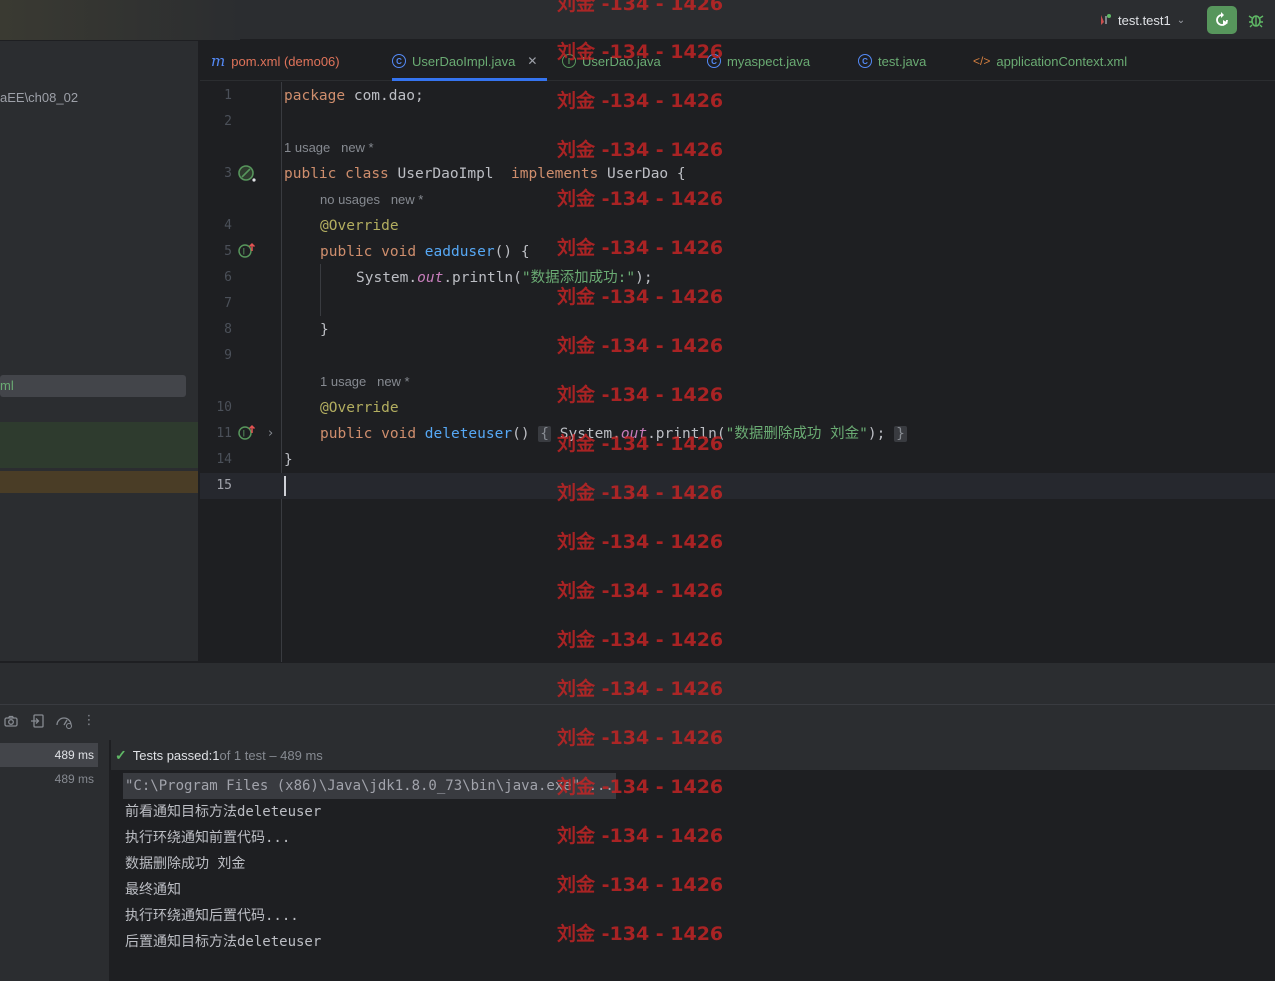 Image resolution: width=1275 pixels, height=981 pixels. I want to click on check-icon: ✓, so click(121, 754).